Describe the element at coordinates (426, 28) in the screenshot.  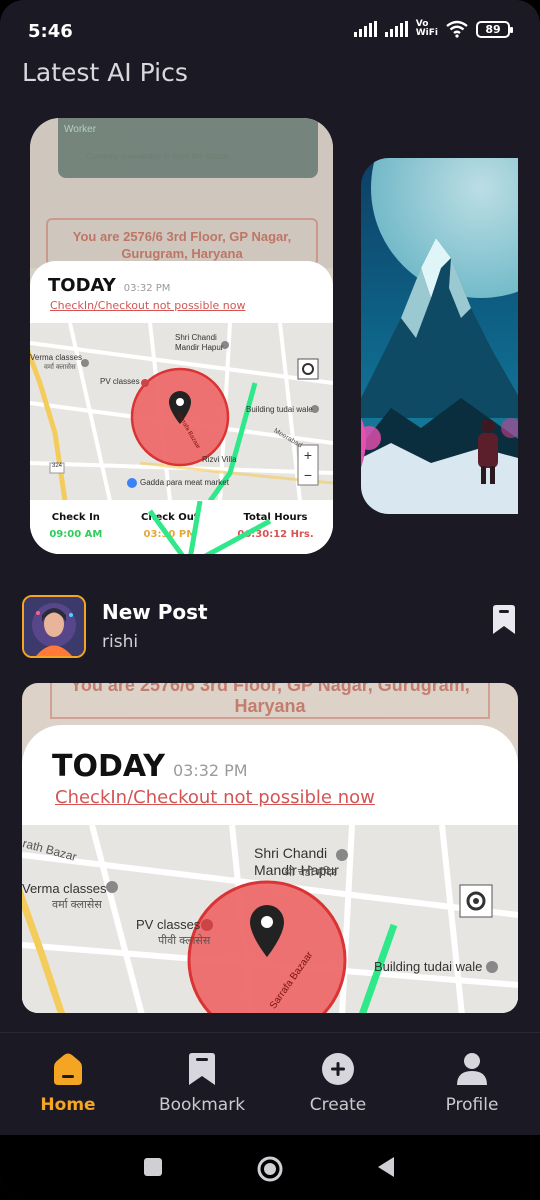
I see `vowifi-indicator: Vo WiFi` at that location.